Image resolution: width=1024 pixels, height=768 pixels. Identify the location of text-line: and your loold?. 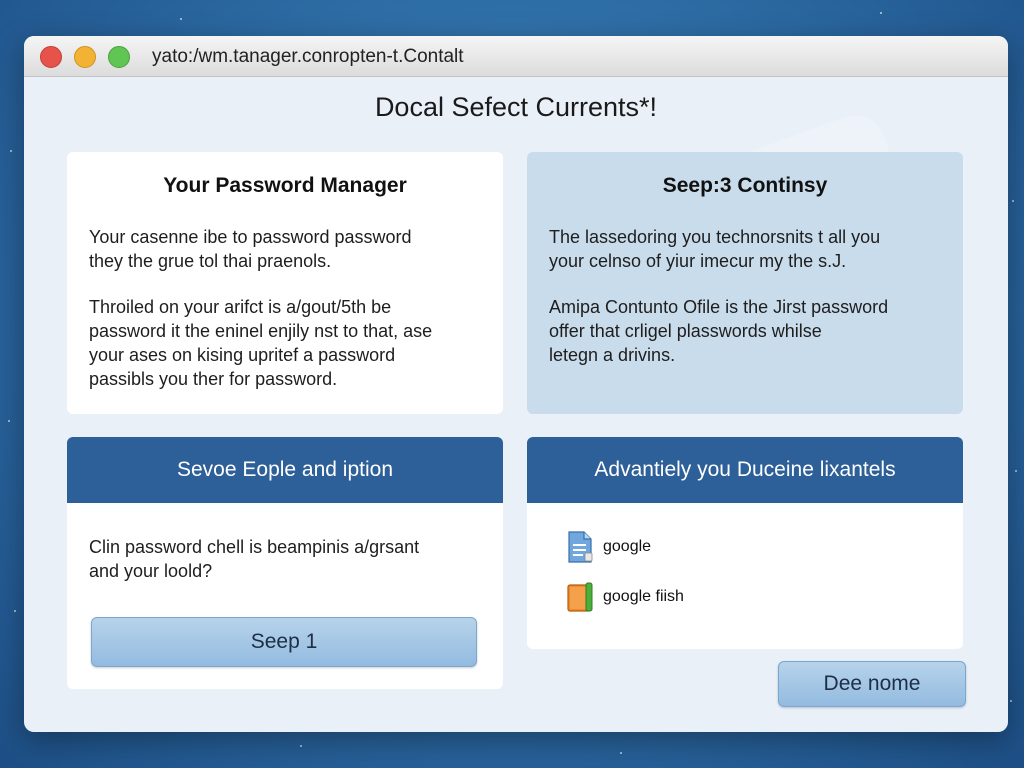
(151, 571).